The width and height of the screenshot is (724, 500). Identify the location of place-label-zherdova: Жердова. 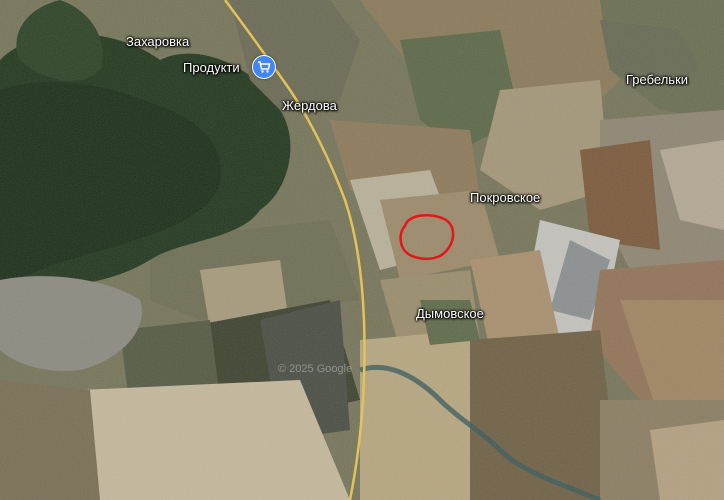
(309, 105).